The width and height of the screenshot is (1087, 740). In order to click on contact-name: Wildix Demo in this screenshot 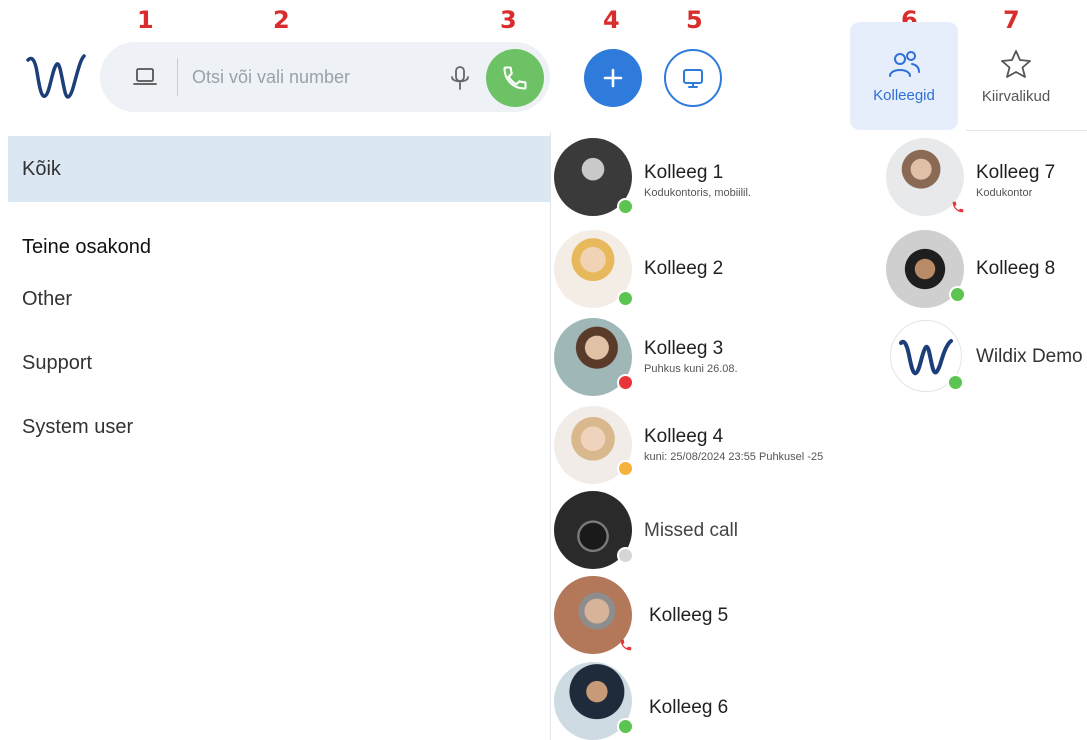, I will do `click(1029, 356)`.